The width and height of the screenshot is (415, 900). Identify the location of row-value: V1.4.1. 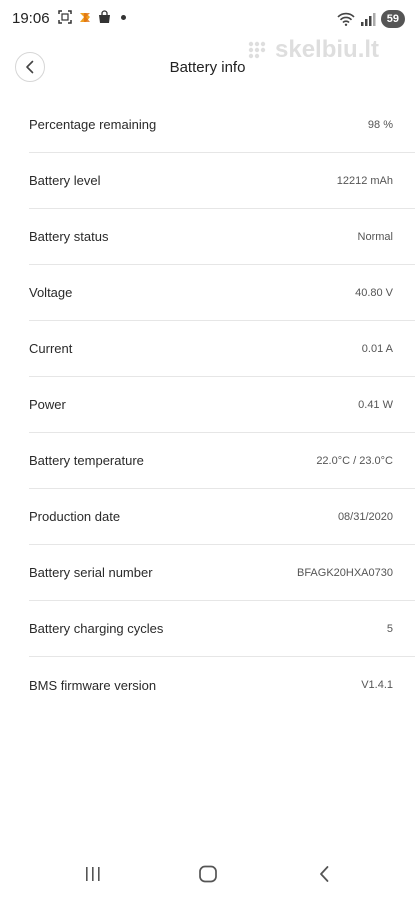
(377, 685).